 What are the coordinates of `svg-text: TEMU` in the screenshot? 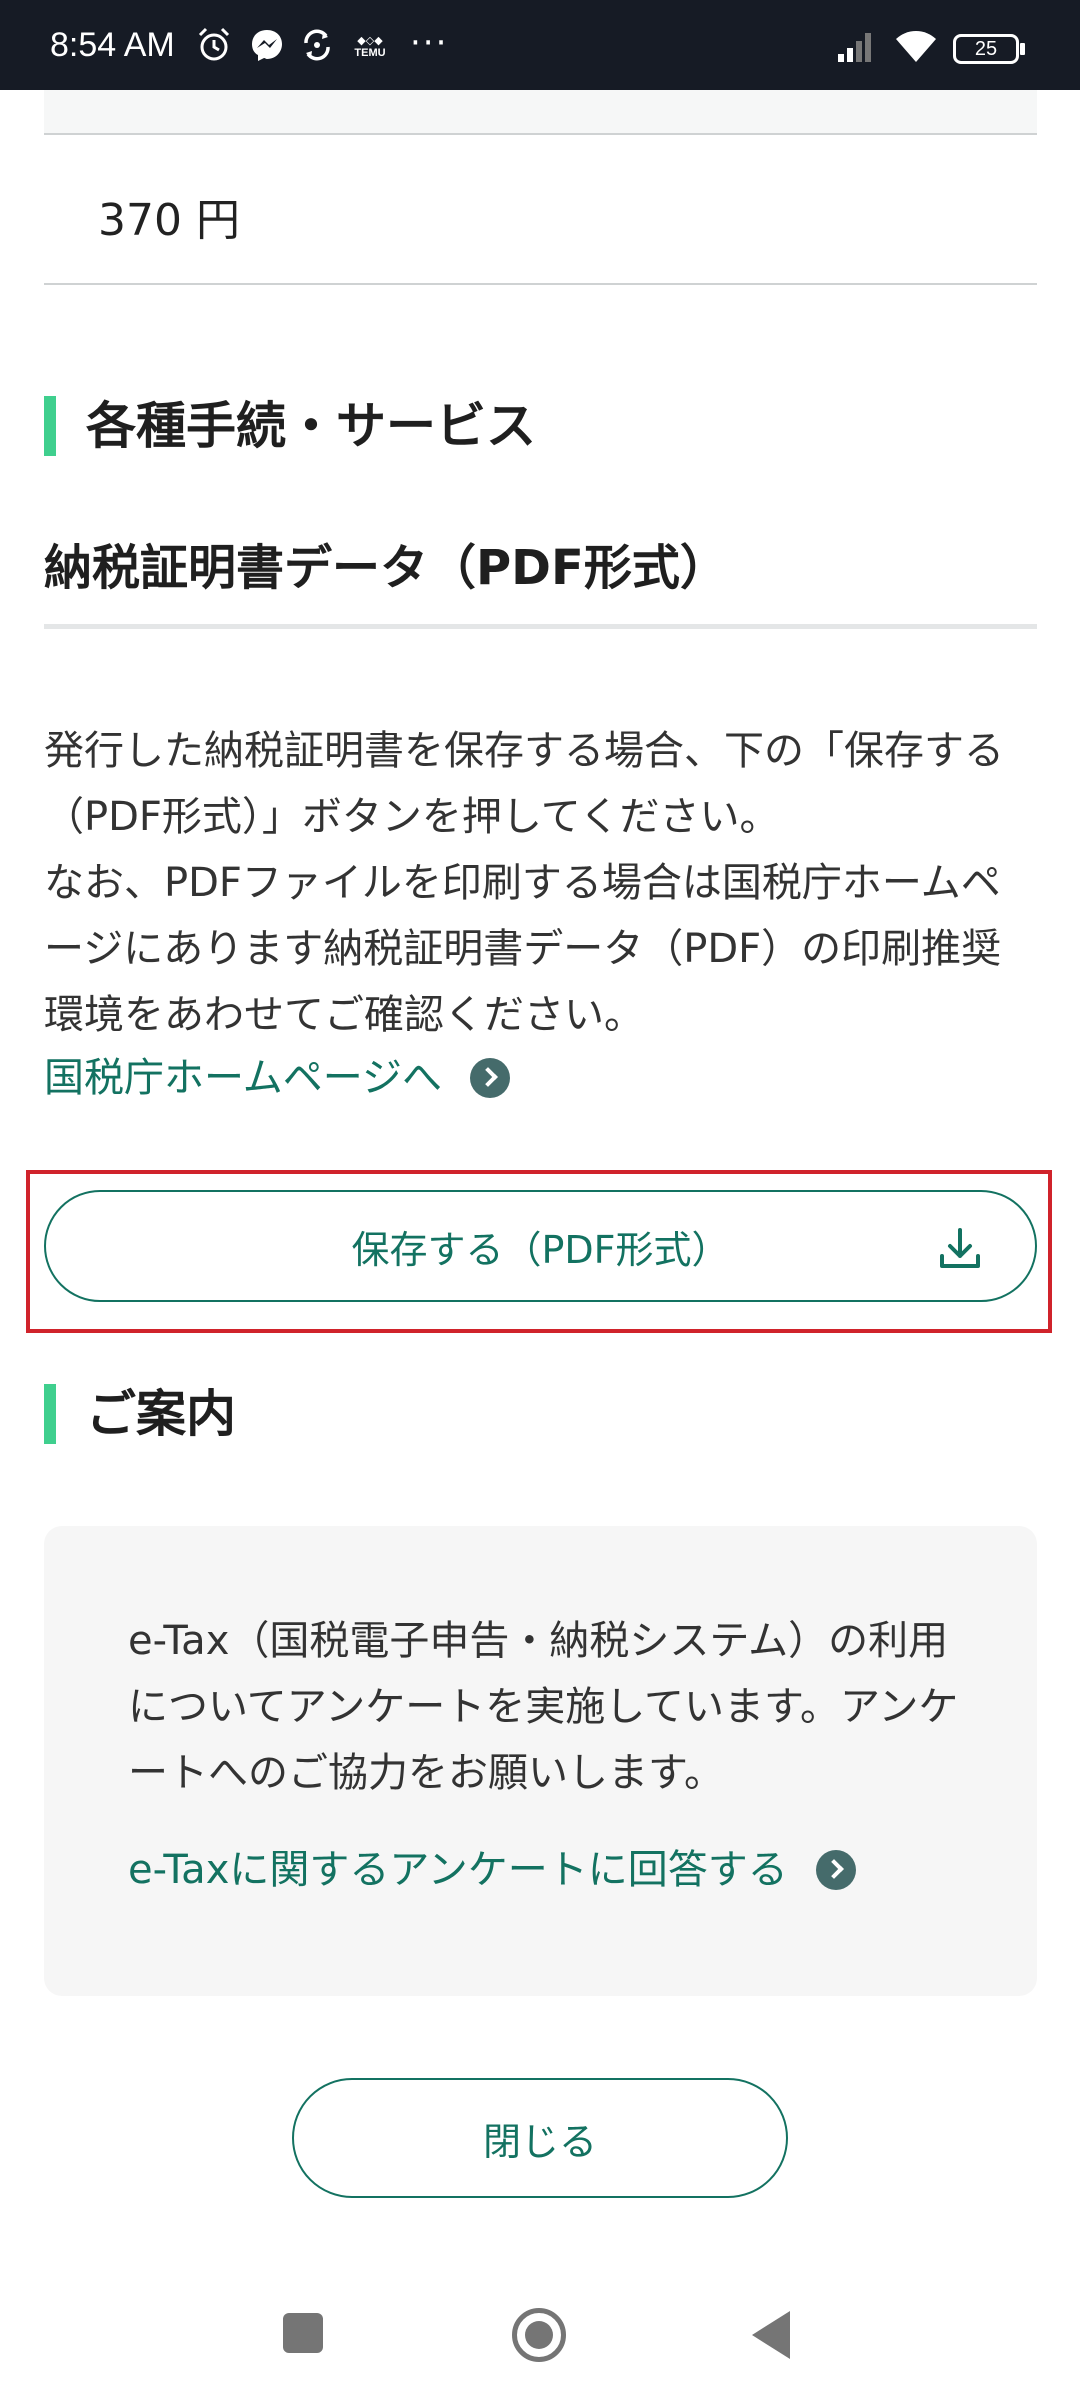 It's located at (369, 53).